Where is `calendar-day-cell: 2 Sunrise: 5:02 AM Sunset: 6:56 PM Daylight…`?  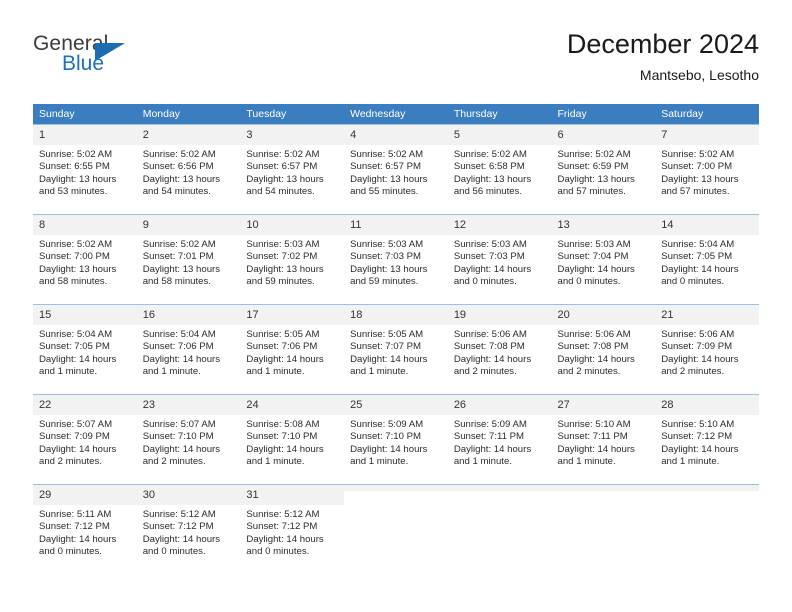
calendar-day-cell: 2 Sunrise: 5:02 AM Sunset: 6:56 PM Daylight… is located at coordinates (188, 169).